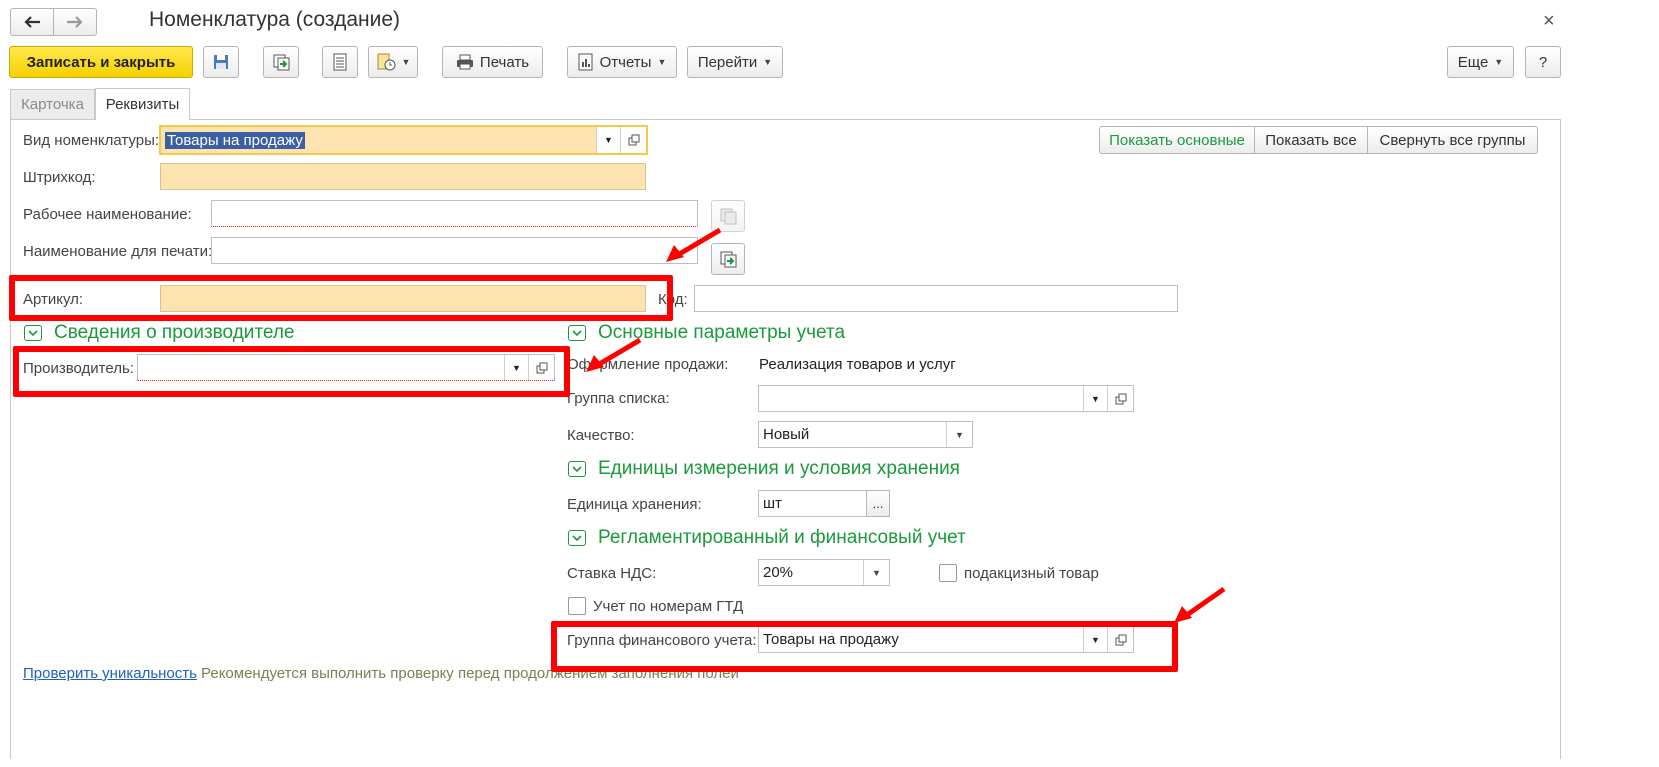 The width and height of the screenshot is (1659, 767). Describe the element at coordinates (622, 62) in the screenshot. I see `reports-button: Отчеты ▼` at that location.